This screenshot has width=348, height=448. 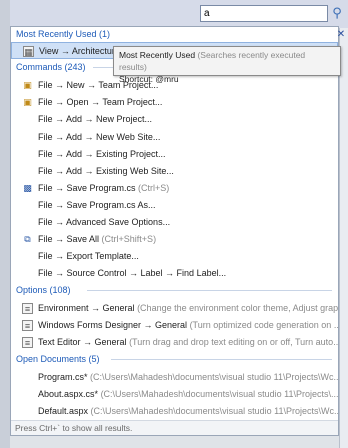 What do you see at coordinates (28, 51) in the screenshot?
I see `architecture-explorer-icon: ▦` at bounding box center [28, 51].